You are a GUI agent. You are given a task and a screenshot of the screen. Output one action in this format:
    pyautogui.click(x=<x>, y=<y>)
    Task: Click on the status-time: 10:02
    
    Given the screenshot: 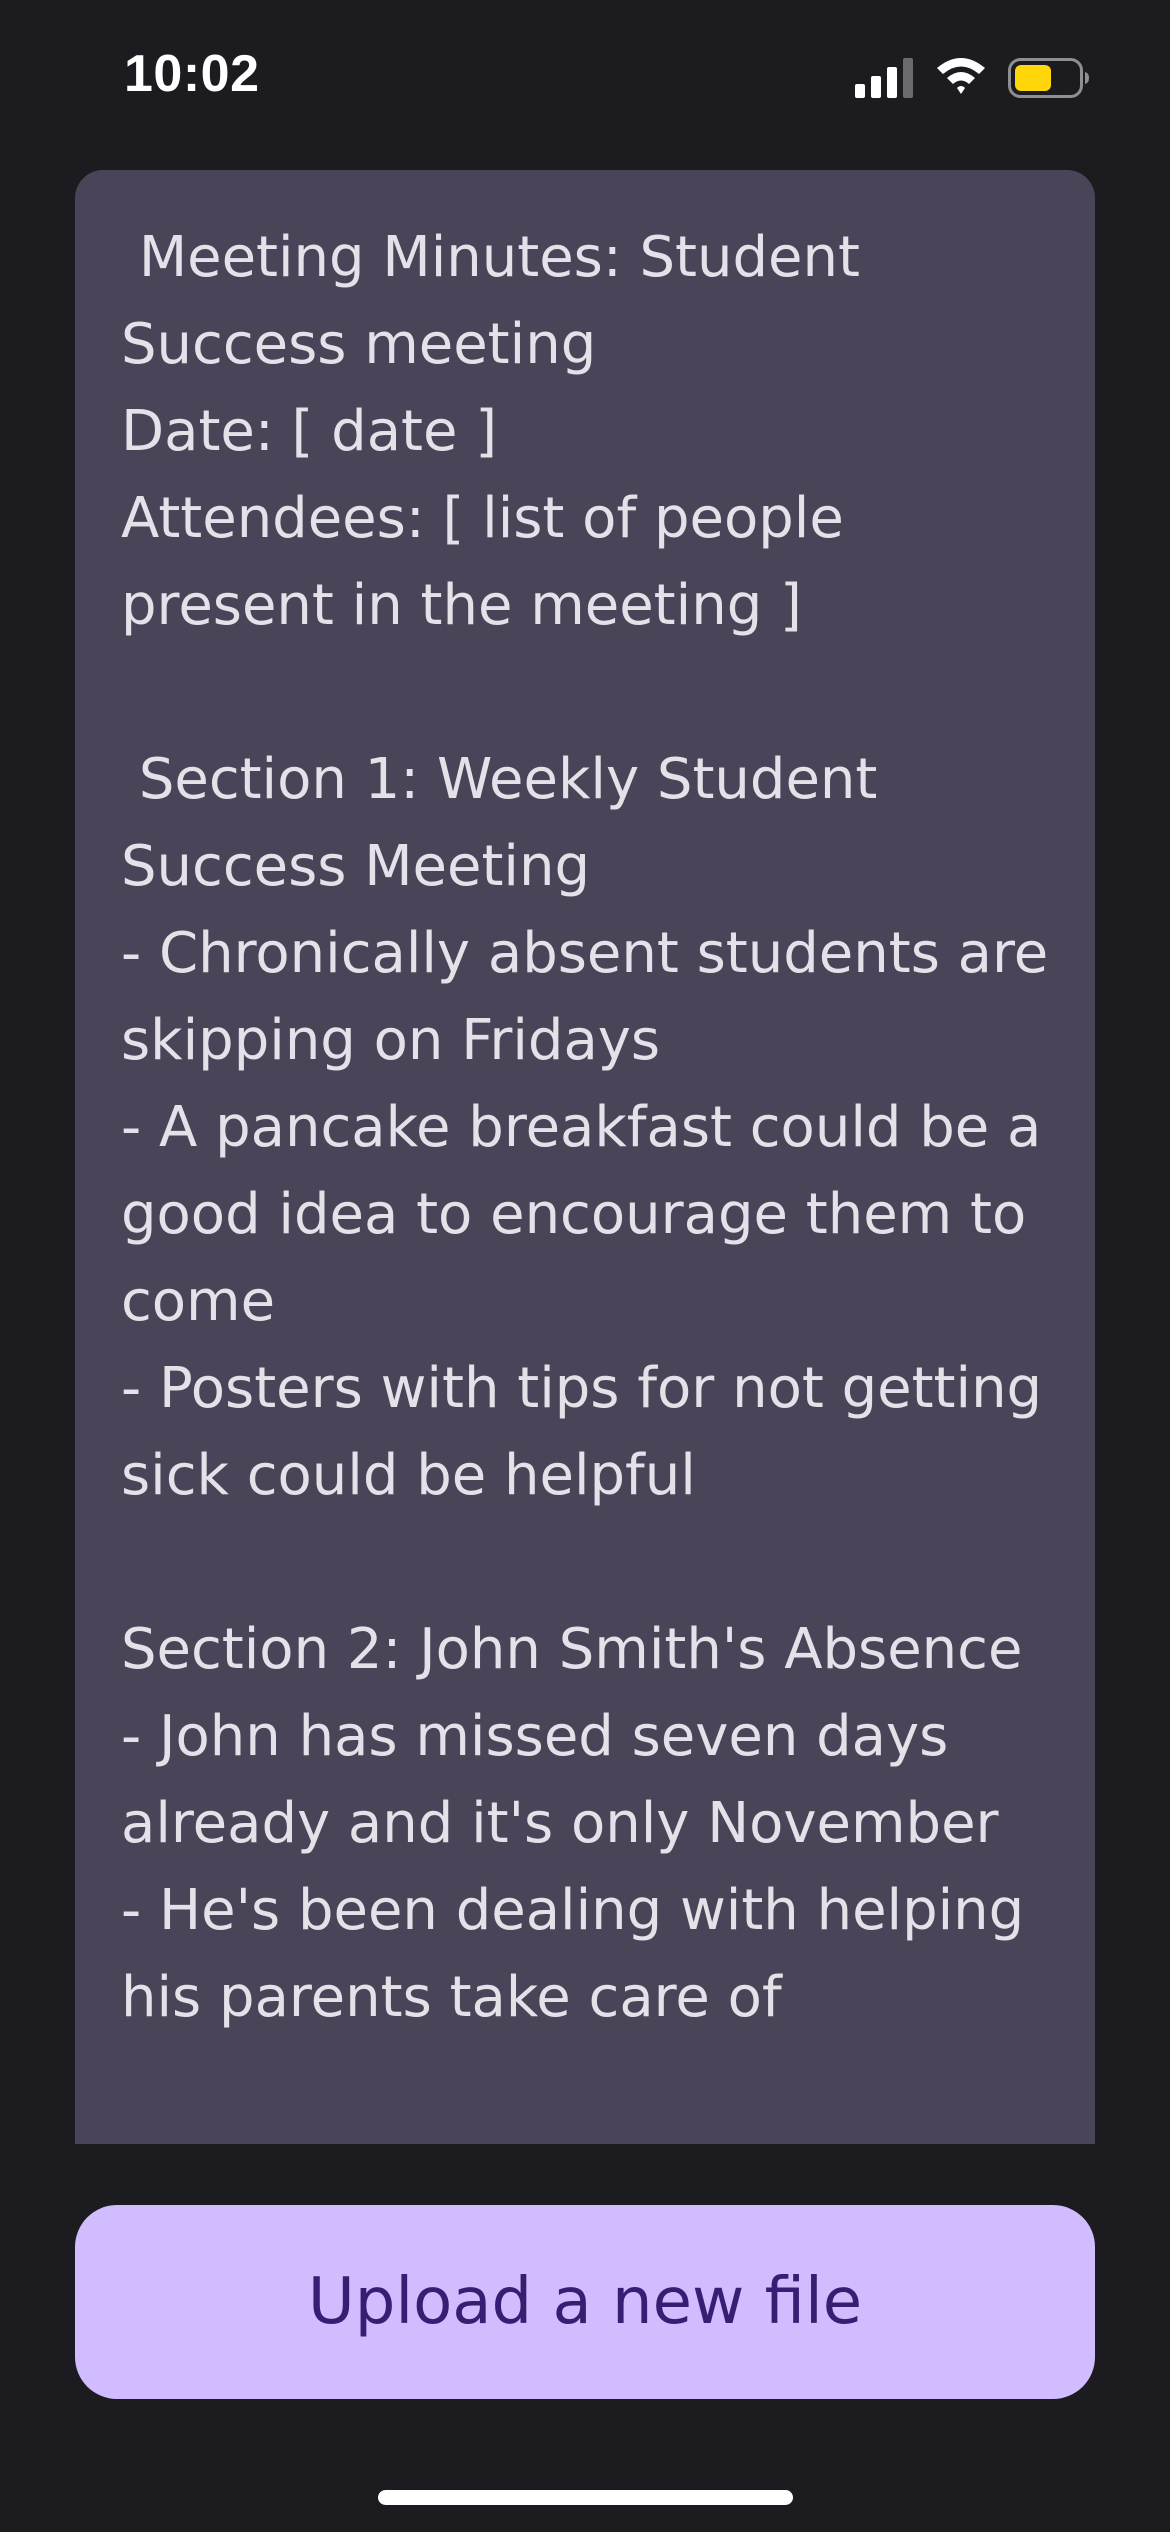 What is the action you would take?
    pyautogui.click(x=192, y=74)
    